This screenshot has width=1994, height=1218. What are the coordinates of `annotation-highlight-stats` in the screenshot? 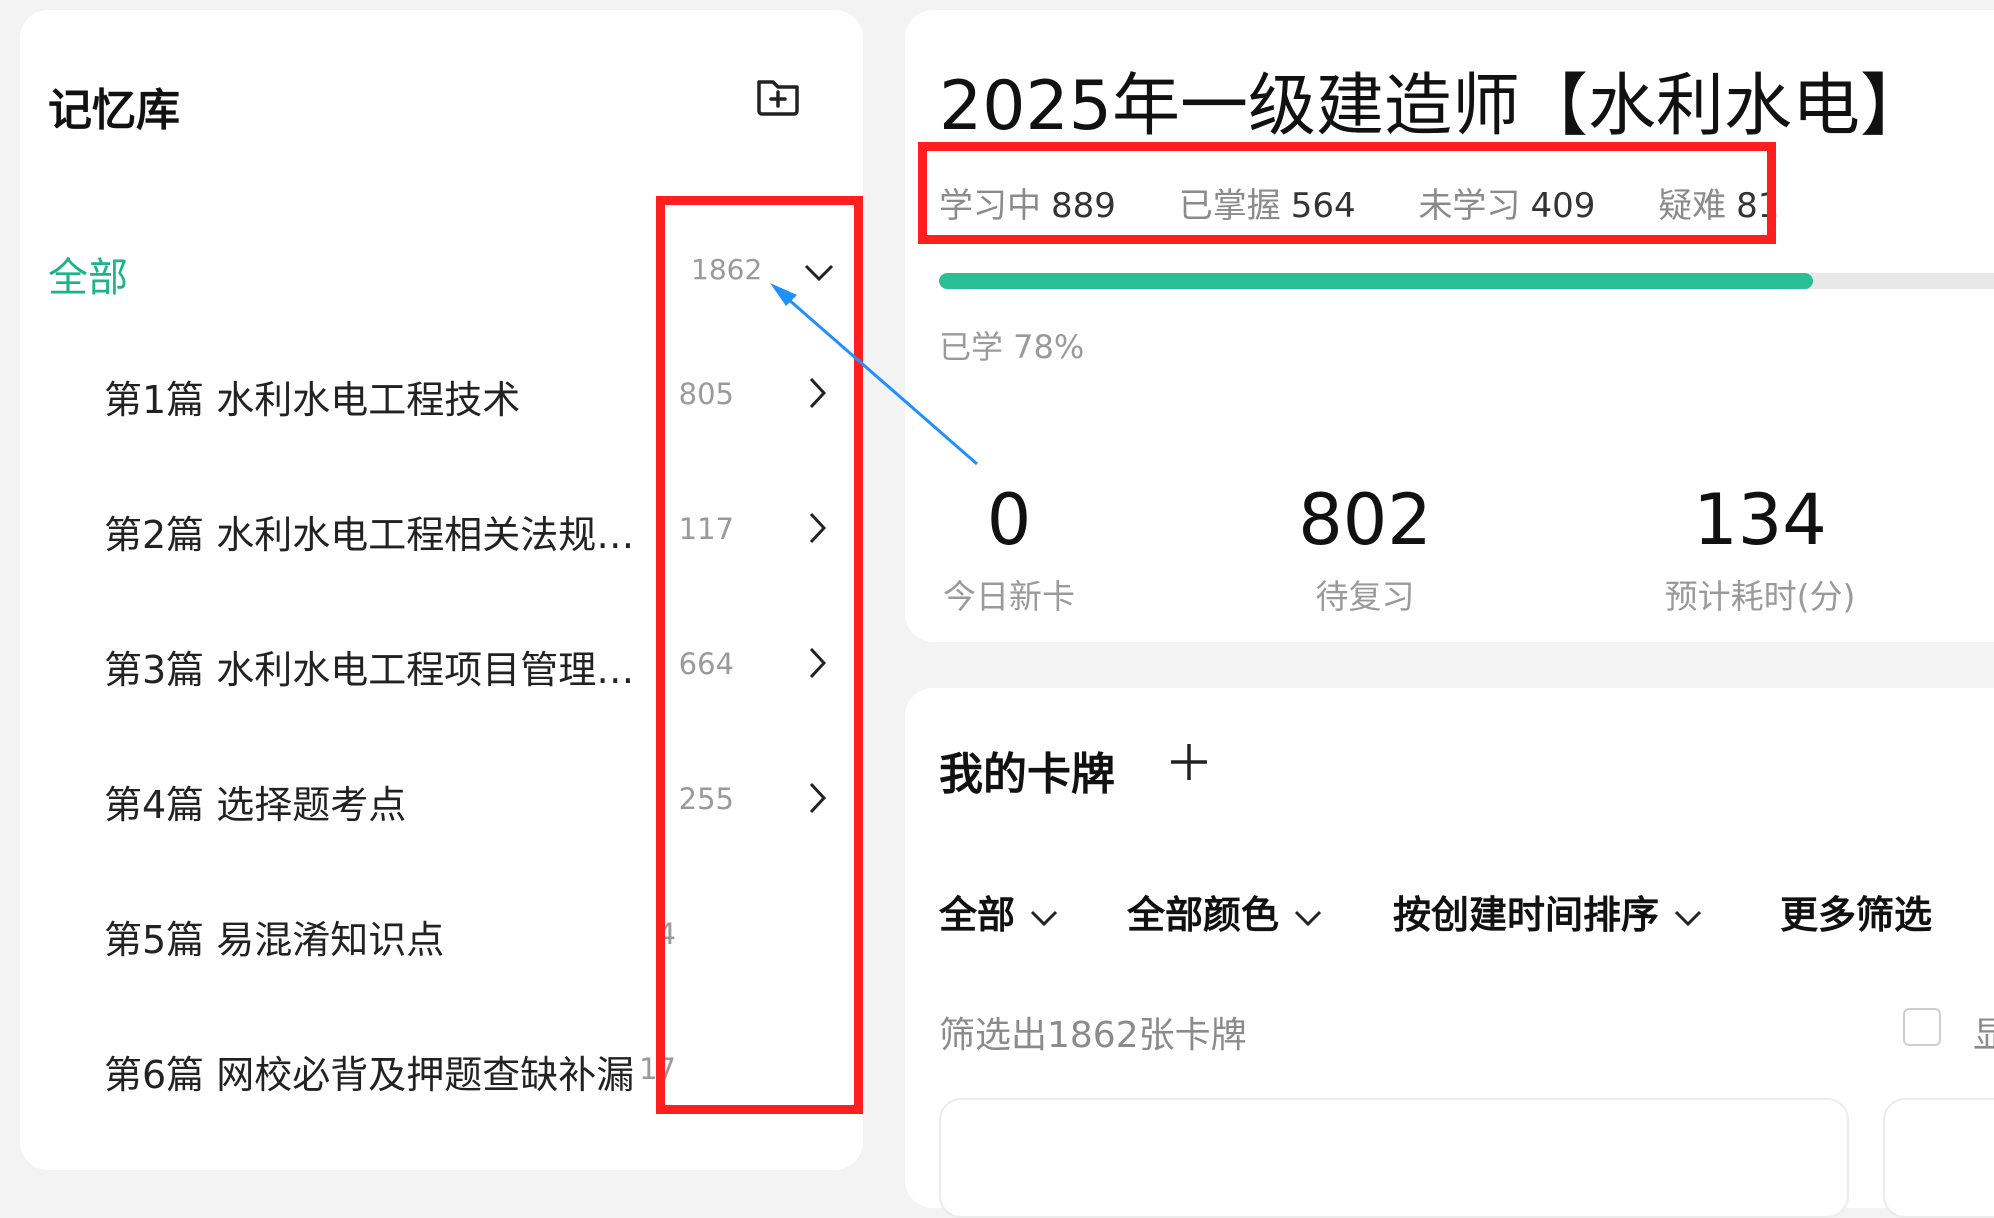 It's located at (1347, 193).